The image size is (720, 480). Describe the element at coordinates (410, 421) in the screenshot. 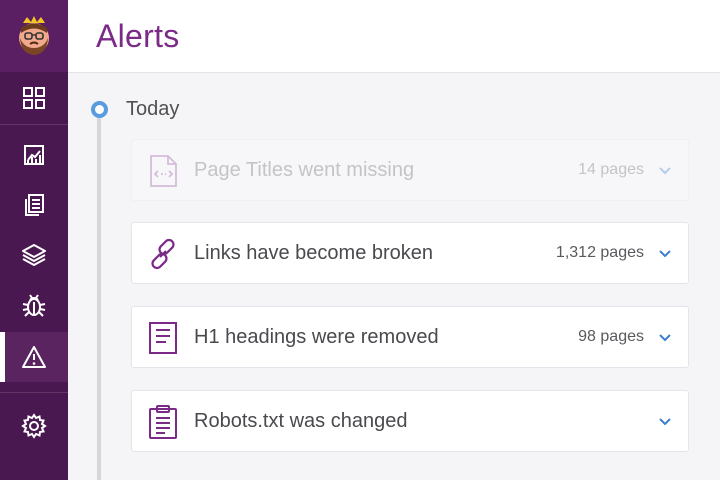

I see `alert-card: Robots.txt was changed` at that location.